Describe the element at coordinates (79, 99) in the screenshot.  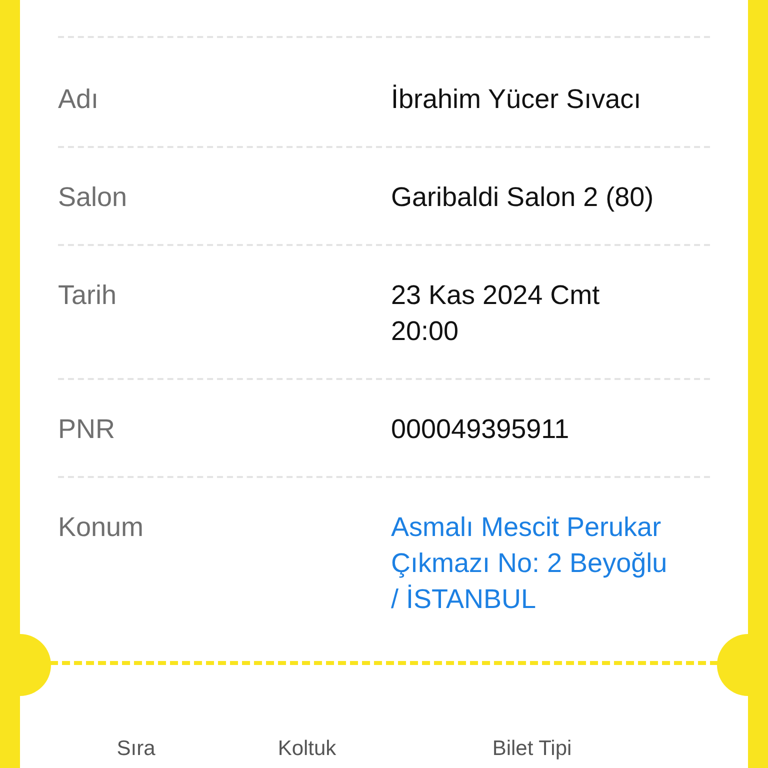
I see `field-label: Adı` at that location.